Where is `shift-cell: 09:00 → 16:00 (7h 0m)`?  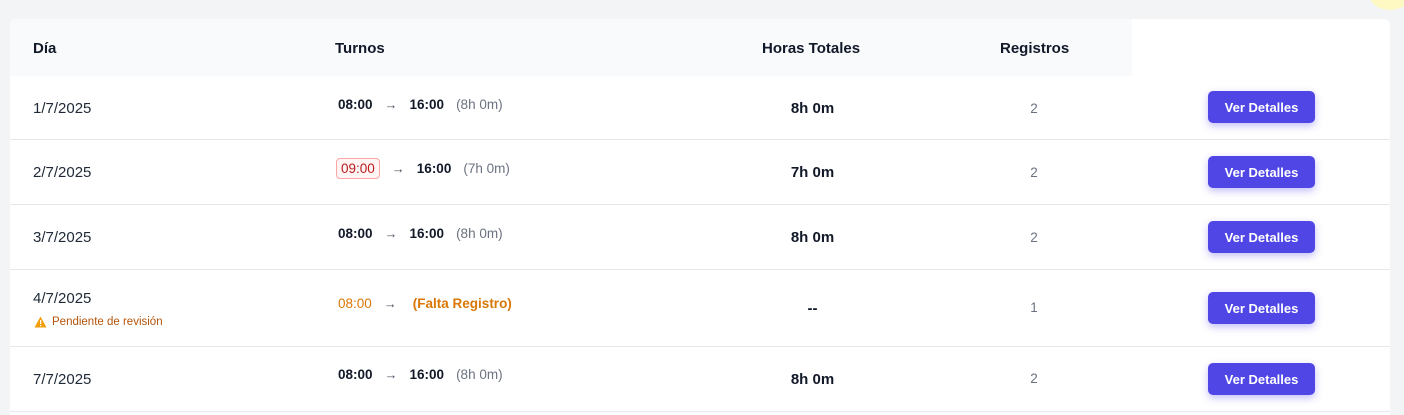 shift-cell: 09:00 → 16:00 (7h 0m) is located at coordinates (423, 168).